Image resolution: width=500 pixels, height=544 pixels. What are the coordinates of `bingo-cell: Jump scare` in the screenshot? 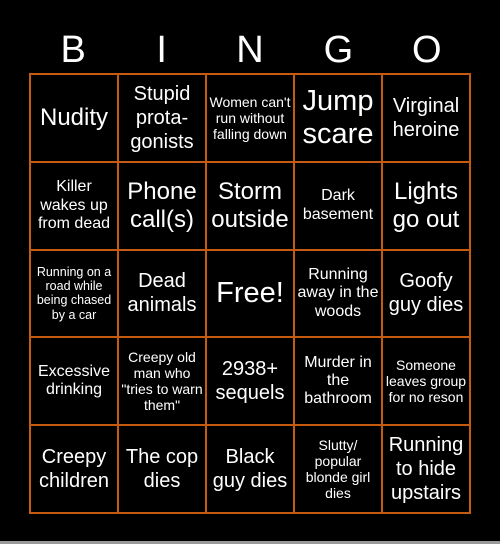 It's located at (338, 118).